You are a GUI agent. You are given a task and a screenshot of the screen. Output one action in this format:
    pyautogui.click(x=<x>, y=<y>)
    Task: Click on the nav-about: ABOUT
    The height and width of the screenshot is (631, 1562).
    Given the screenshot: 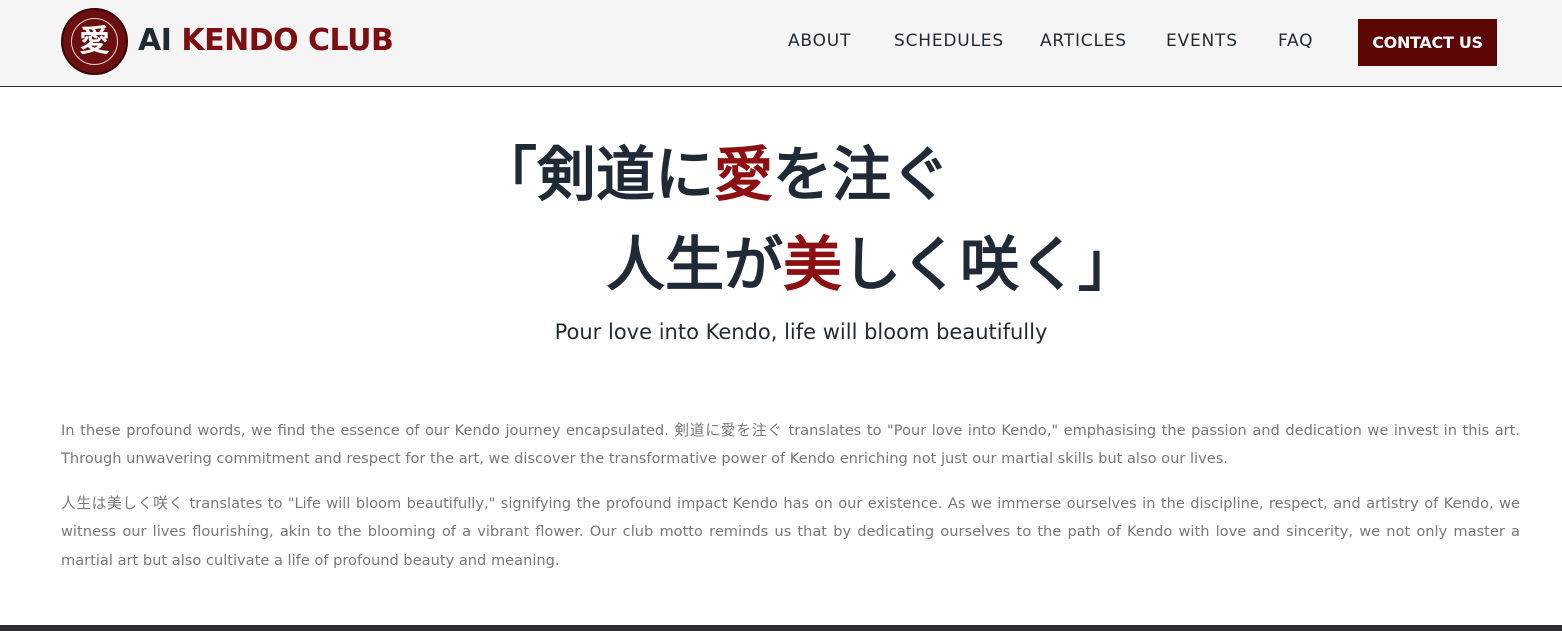 What is the action you would take?
    pyautogui.click(x=819, y=41)
    